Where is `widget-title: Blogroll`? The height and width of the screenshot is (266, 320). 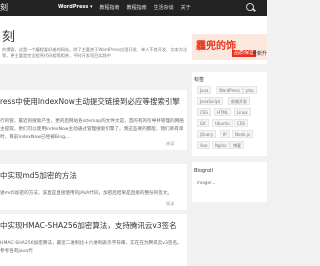 widget-title: Blogroll is located at coordinates (203, 171).